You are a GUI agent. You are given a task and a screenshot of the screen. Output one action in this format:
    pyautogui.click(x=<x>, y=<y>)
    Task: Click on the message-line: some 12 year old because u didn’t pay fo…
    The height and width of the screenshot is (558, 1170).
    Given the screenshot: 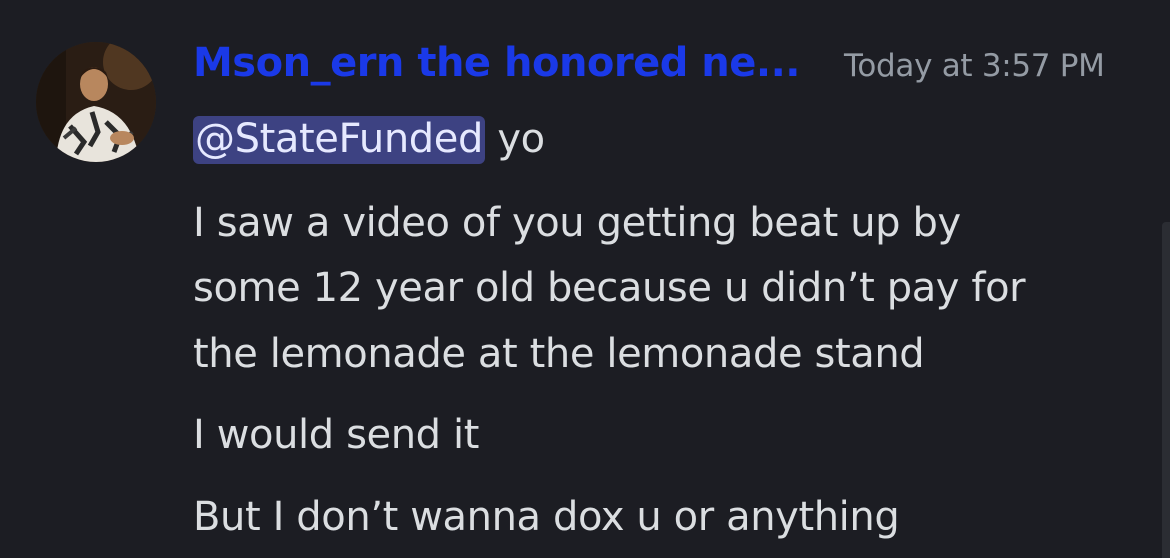 What is the action you would take?
    pyautogui.click(x=609, y=288)
    